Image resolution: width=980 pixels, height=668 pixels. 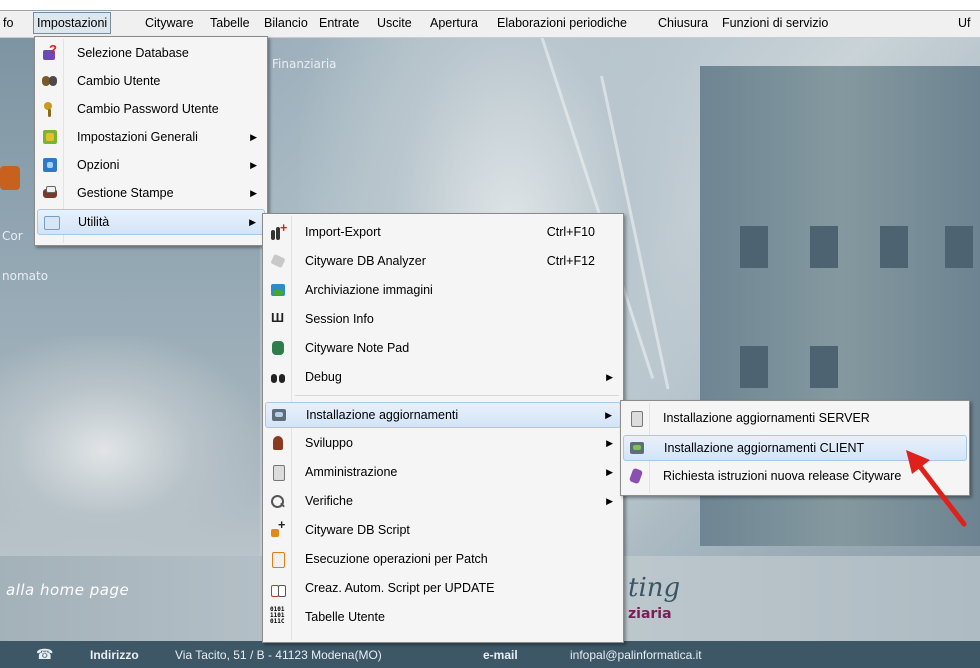 I want to click on menu-cityware: Cityware, so click(x=169, y=23).